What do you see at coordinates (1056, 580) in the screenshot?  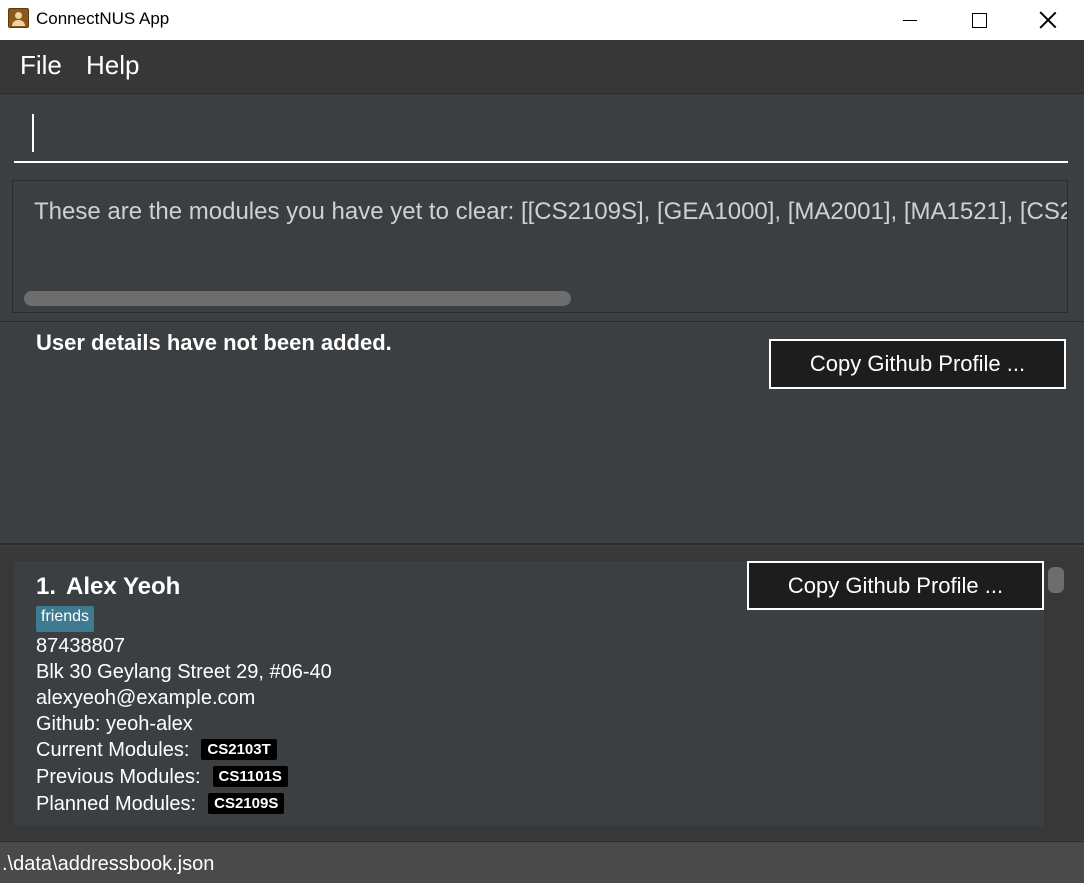 I see `vertical-scrollbar` at bounding box center [1056, 580].